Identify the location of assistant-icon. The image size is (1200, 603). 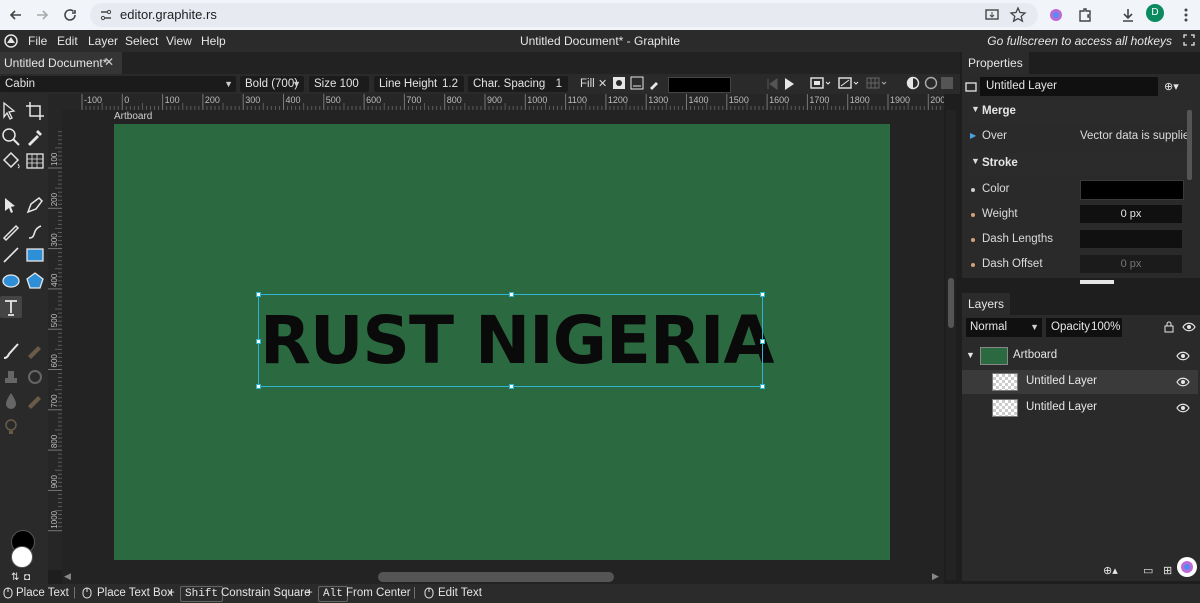
(1187, 567).